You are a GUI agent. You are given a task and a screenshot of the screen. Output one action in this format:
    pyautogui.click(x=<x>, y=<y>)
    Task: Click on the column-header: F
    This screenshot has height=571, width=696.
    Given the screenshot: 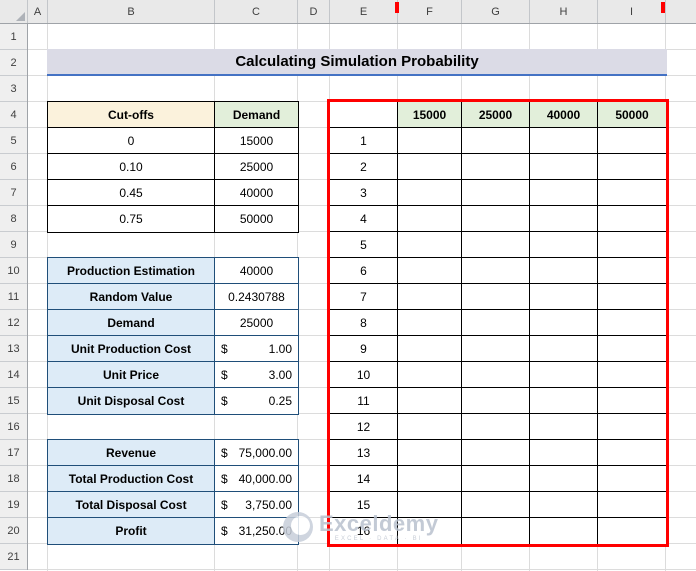 What is the action you would take?
    pyautogui.click(x=430, y=11)
    